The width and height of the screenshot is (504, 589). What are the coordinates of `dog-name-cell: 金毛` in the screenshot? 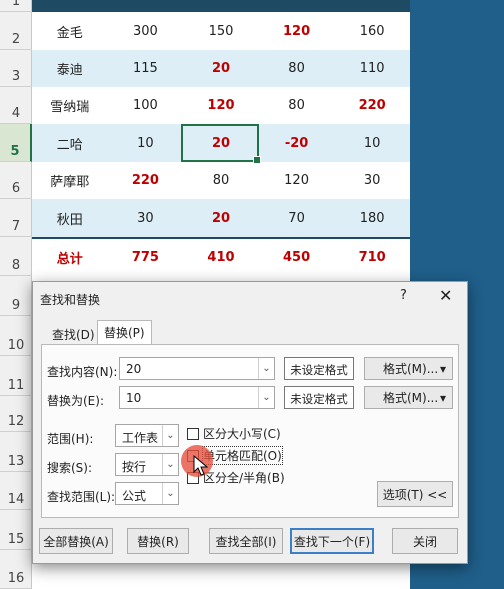 It's located at (70, 31).